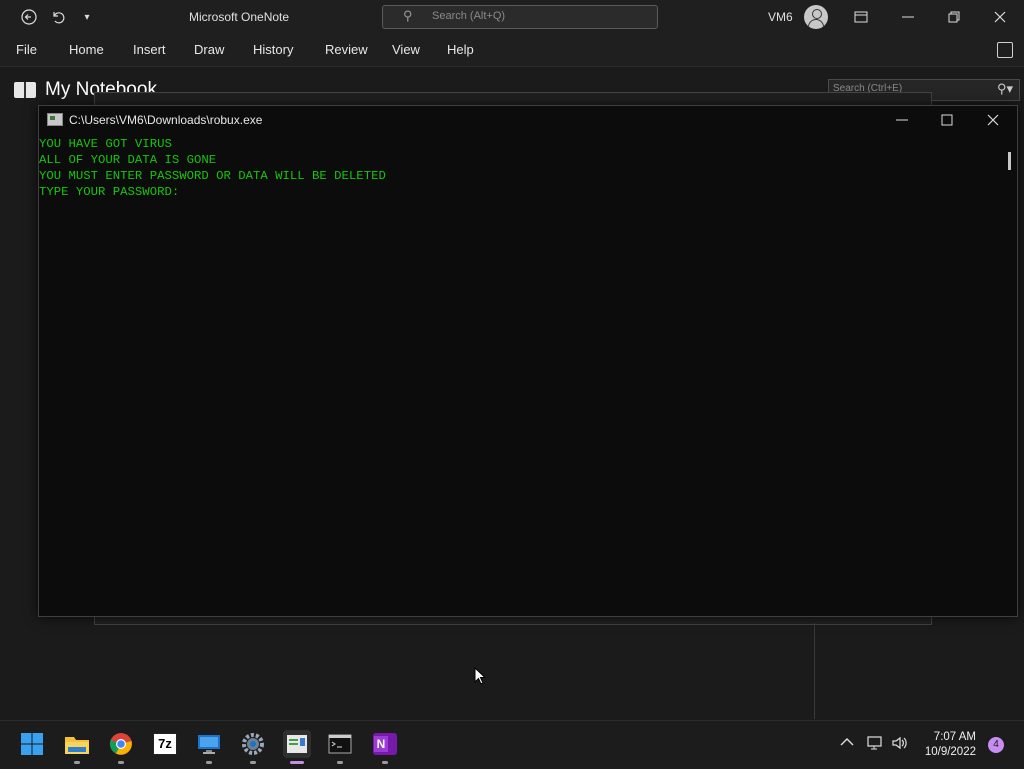 The height and width of the screenshot is (769, 1024). I want to click on notebook-icon, so click(25, 90).